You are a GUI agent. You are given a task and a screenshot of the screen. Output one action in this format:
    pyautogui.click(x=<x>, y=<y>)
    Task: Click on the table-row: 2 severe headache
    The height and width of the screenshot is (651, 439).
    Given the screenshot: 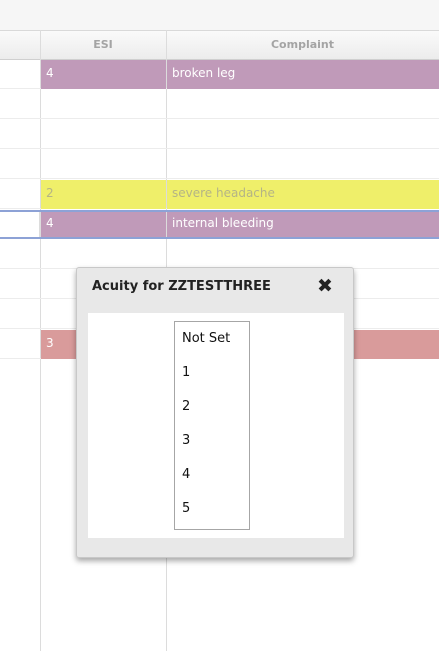 What is the action you would take?
    pyautogui.click(x=219, y=194)
    